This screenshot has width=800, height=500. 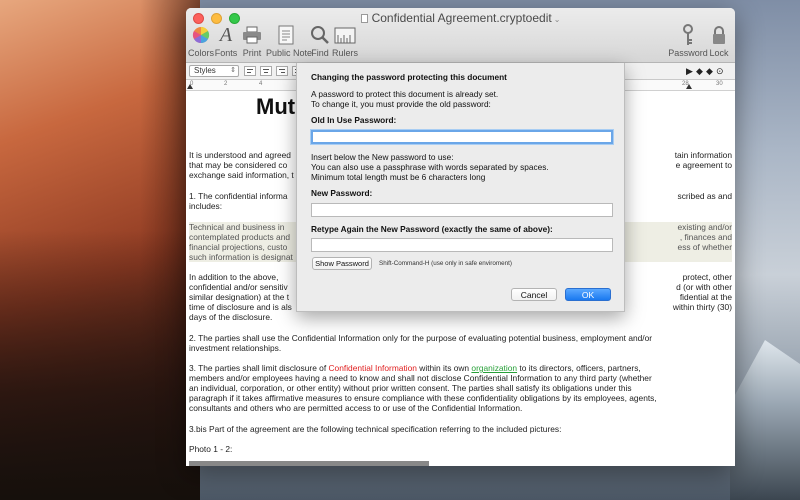 I want to click on doc-line-right: ess of whether, so click(x=679, y=247).